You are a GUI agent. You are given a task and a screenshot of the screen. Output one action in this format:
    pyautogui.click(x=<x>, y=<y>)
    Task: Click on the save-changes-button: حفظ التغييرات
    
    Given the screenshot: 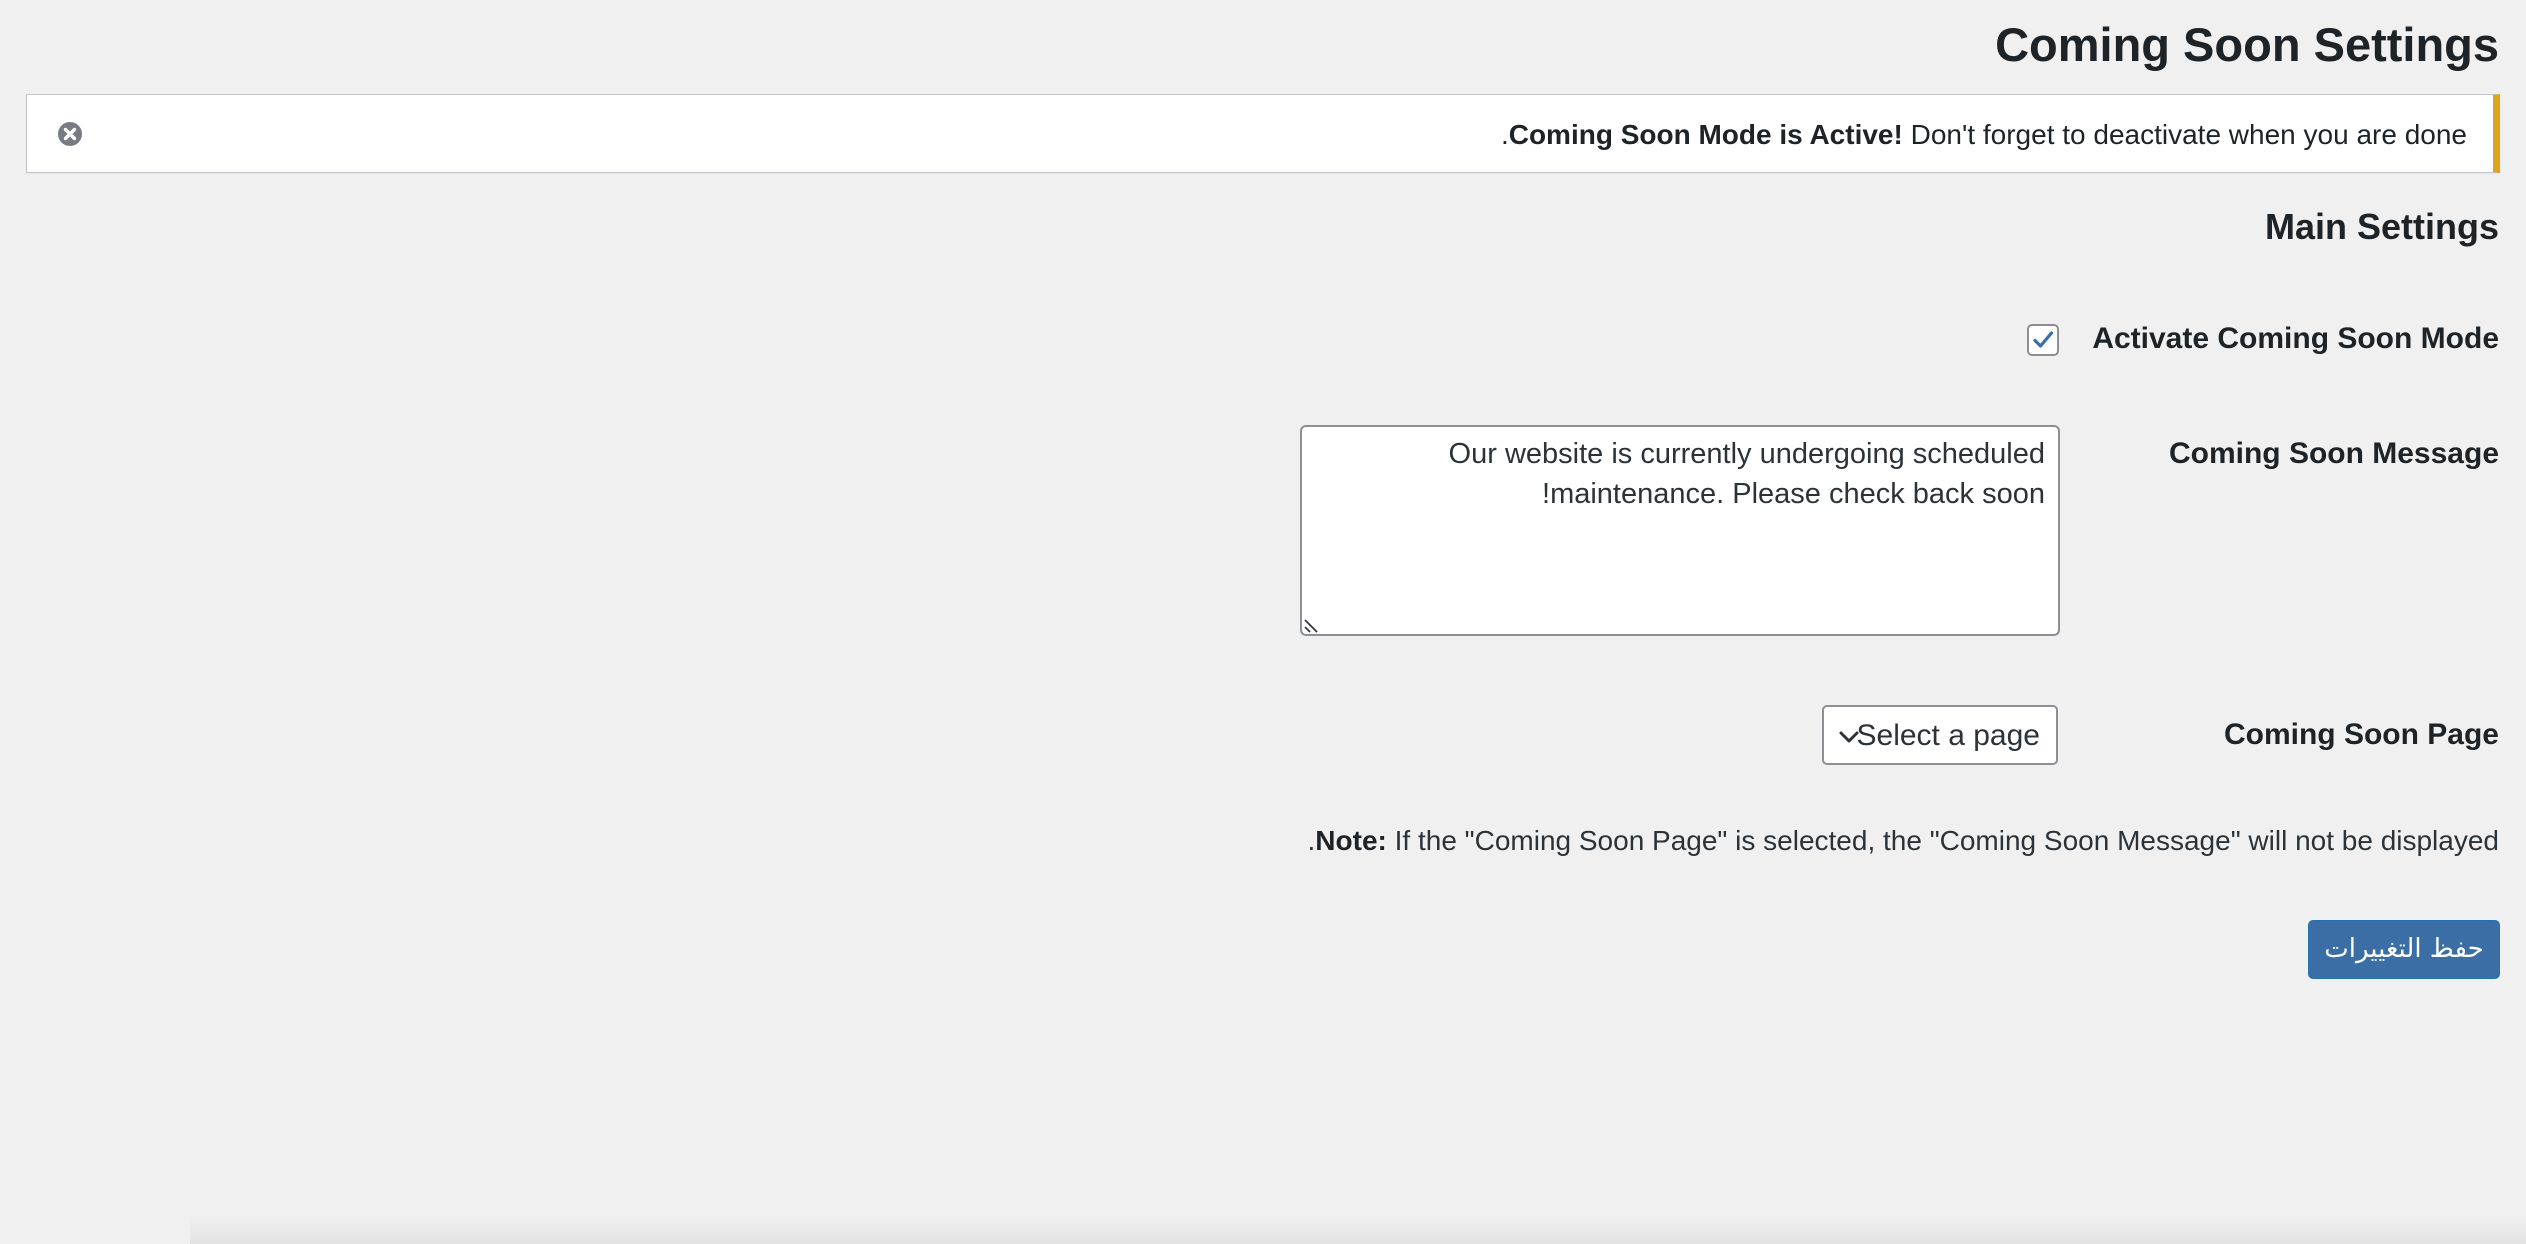 What is the action you would take?
    pyautogui.click(x=2404, y=949)
    